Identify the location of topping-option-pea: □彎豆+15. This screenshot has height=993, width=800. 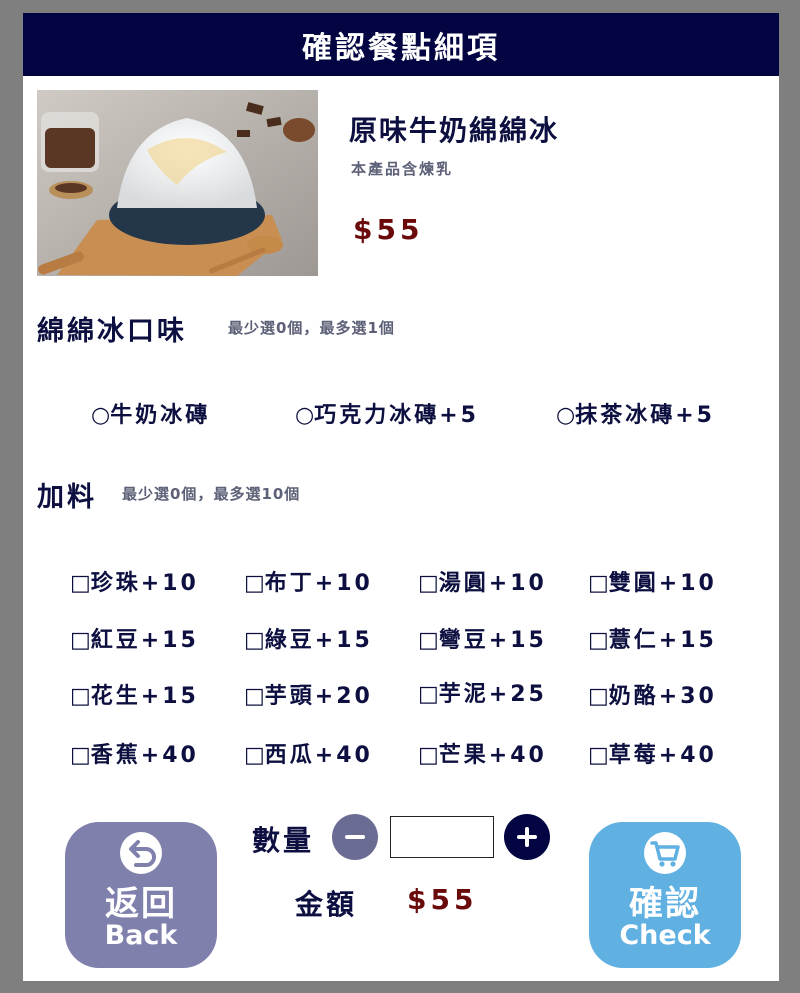
(482, 638).